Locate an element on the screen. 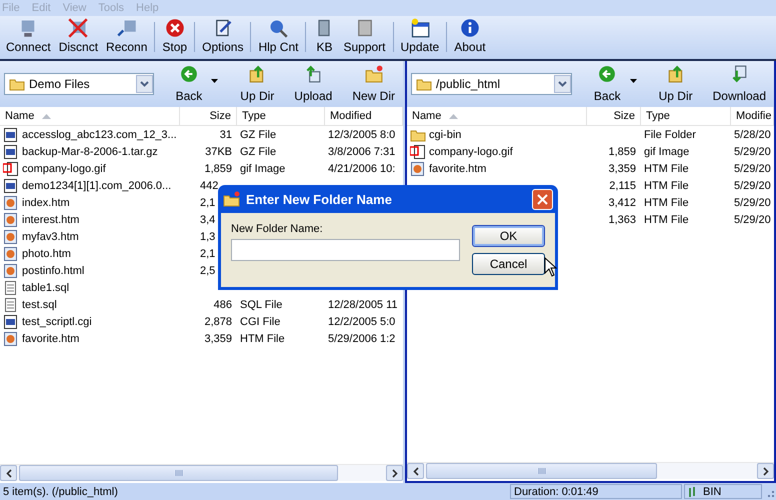 This screenshot has height=500, width=776. transfer-mode-text: BIN is located at coordinates (712, 492).